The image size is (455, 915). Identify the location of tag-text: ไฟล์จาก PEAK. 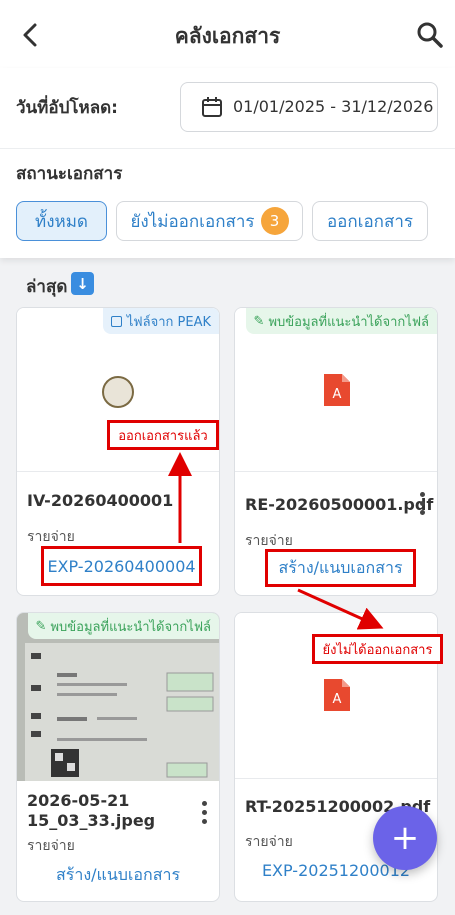
(168, 322).